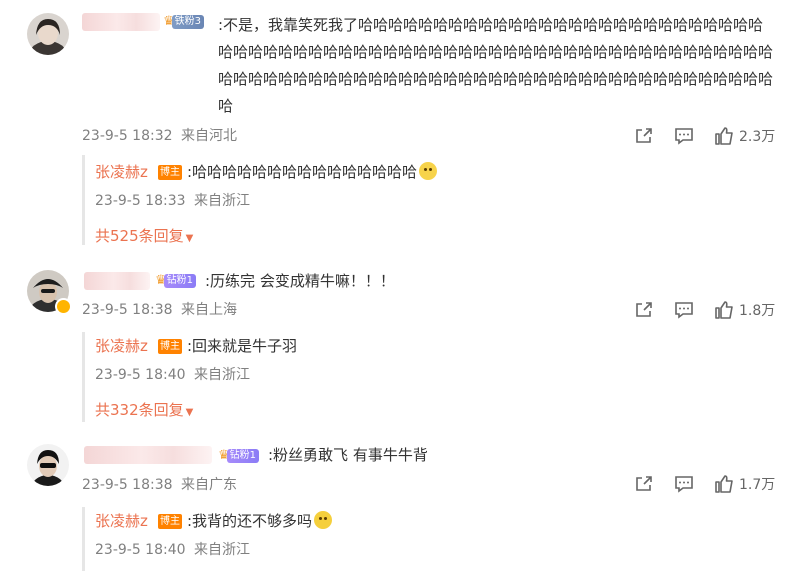  What do you see at coordinates (757, 311) in the screenshot?
I see `like-count: 1.8万` at bounding box center [757, 311].